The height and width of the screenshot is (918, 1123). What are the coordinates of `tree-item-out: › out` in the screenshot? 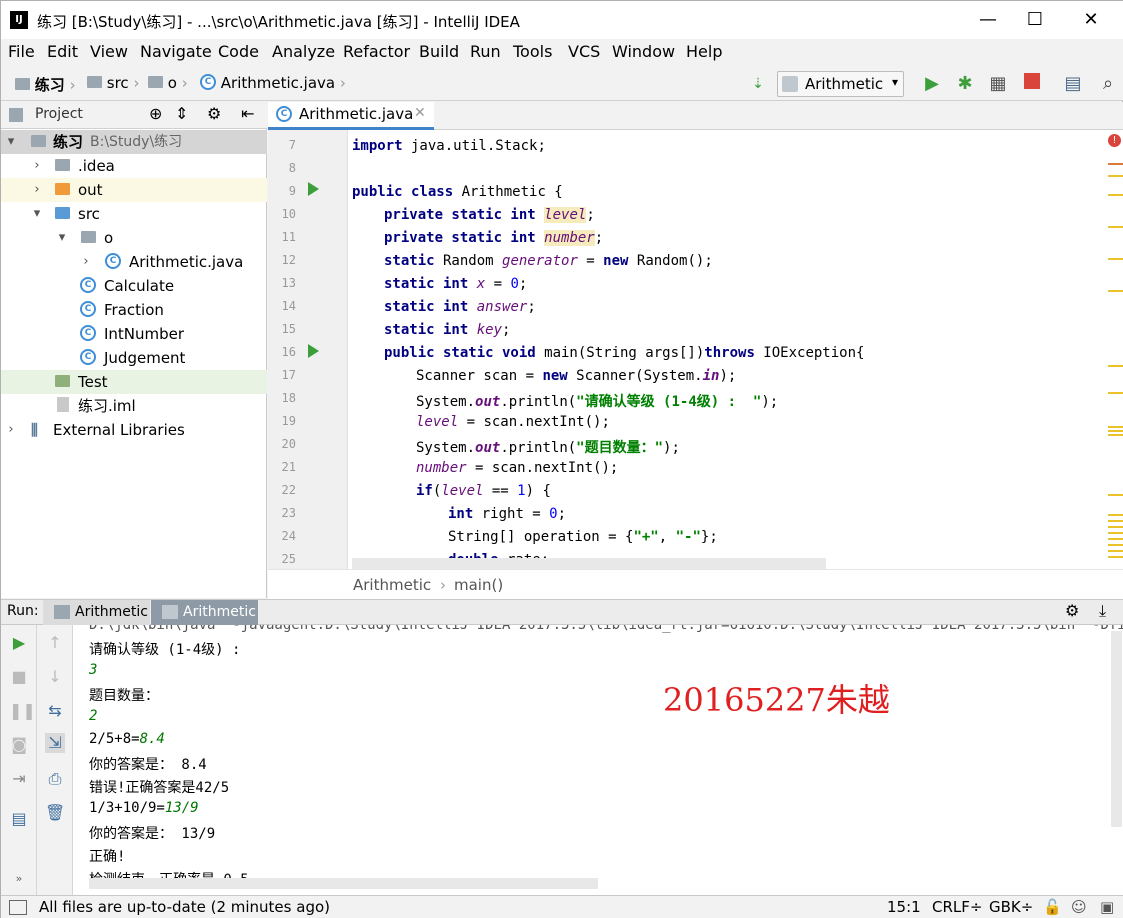 It's located at (134, 190).